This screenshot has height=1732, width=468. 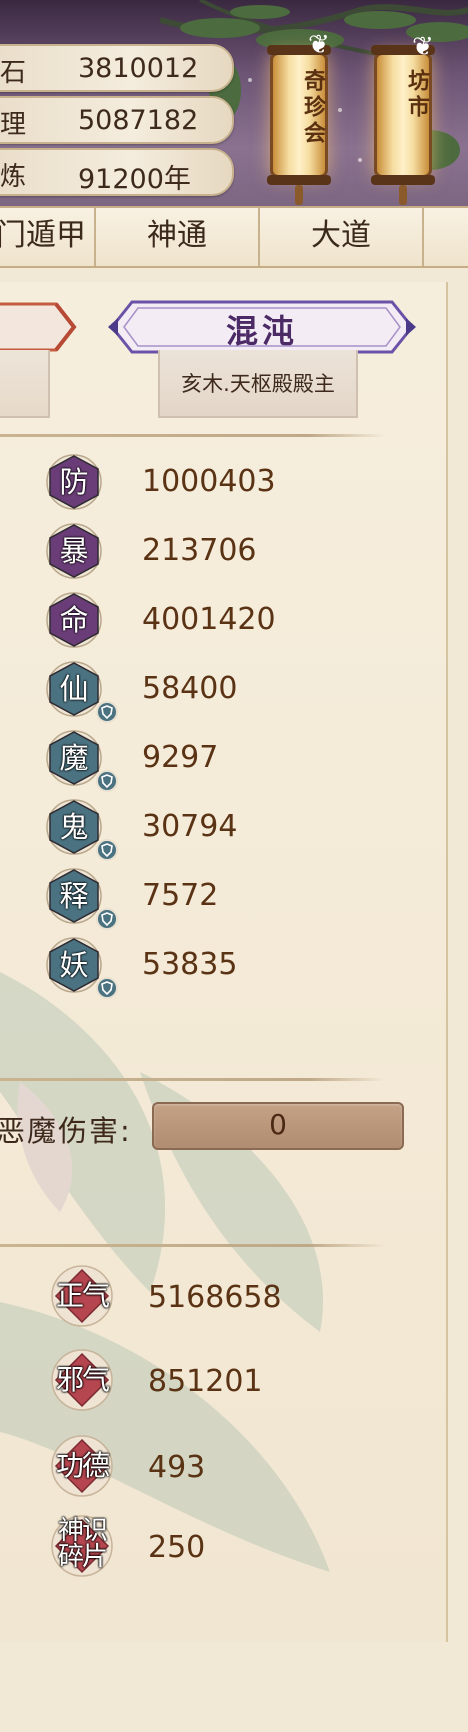 I want to click on resource-value: 91200年, so click(x=134, y=179).